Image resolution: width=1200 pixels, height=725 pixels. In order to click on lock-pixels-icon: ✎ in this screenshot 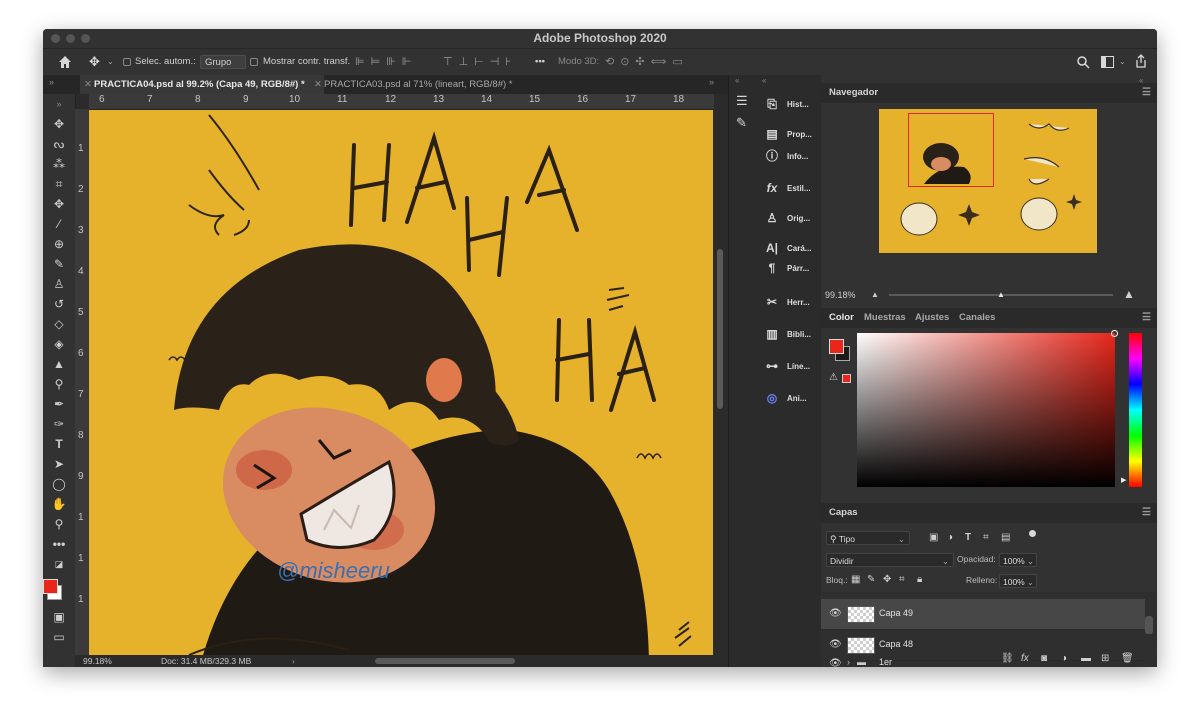, I will do `click(871, 579)`.